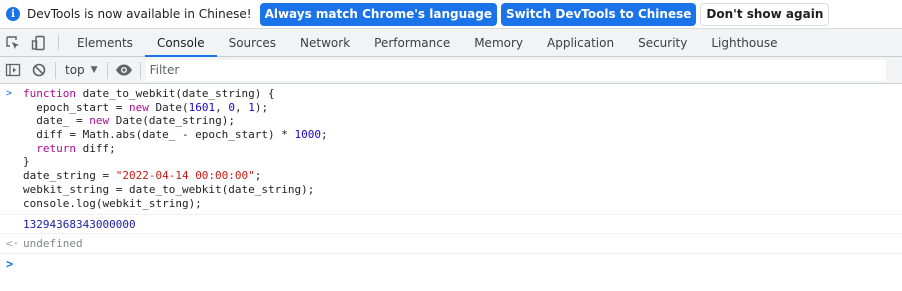 Image resolution: width=902 pixels, height=291 pixels. What do you see at coordinates (325, 42) in the screenshot?
I see `tab-network: Network` at bounding box center [325, 42].